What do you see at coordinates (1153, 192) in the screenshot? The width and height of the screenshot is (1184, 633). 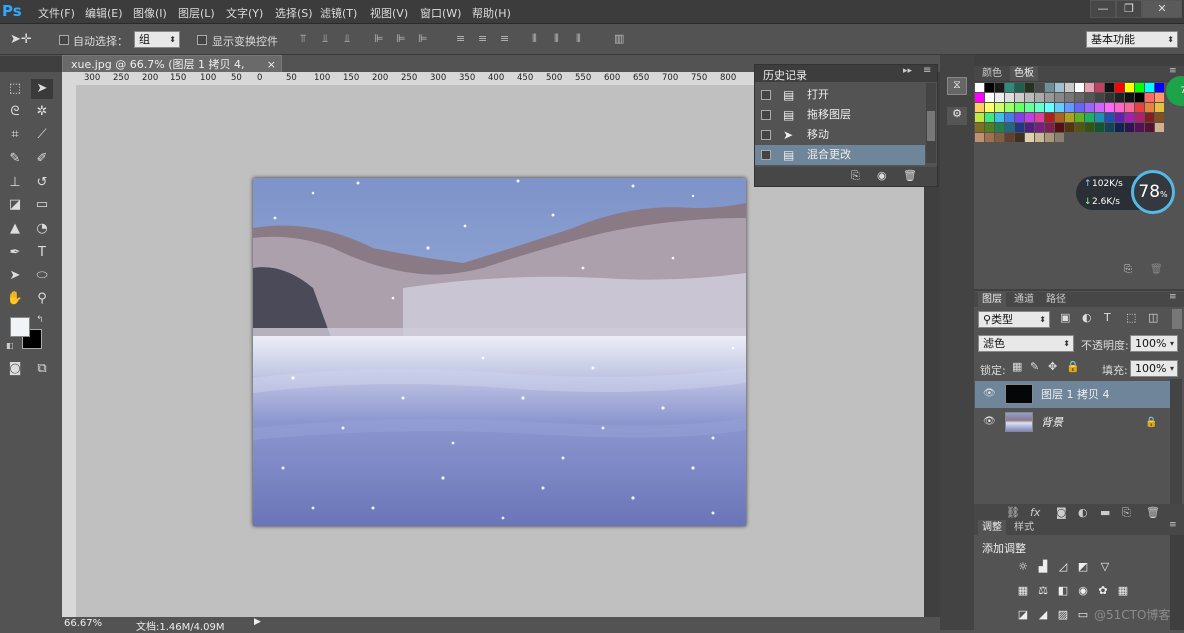 I see `memory-usage-gauge: 78%` at bounding box center [1153, 192].